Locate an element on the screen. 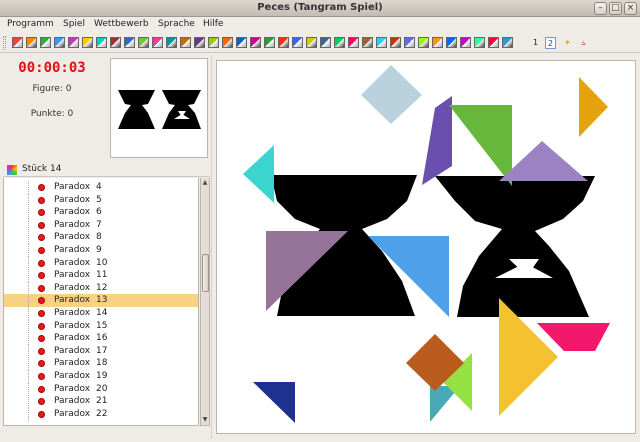 Image resolution: width=640 pixels, height=442 pixels. tree-item: Paradox 18 is located at coordinates (101, 364).